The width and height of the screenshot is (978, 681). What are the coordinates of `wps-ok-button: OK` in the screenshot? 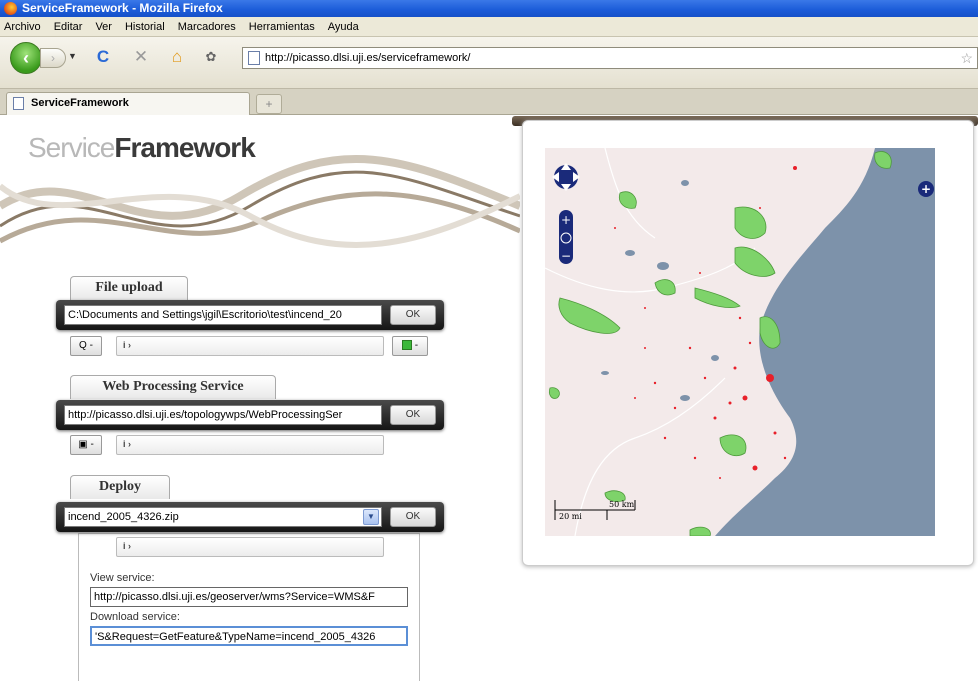 It's located at (413, 415).